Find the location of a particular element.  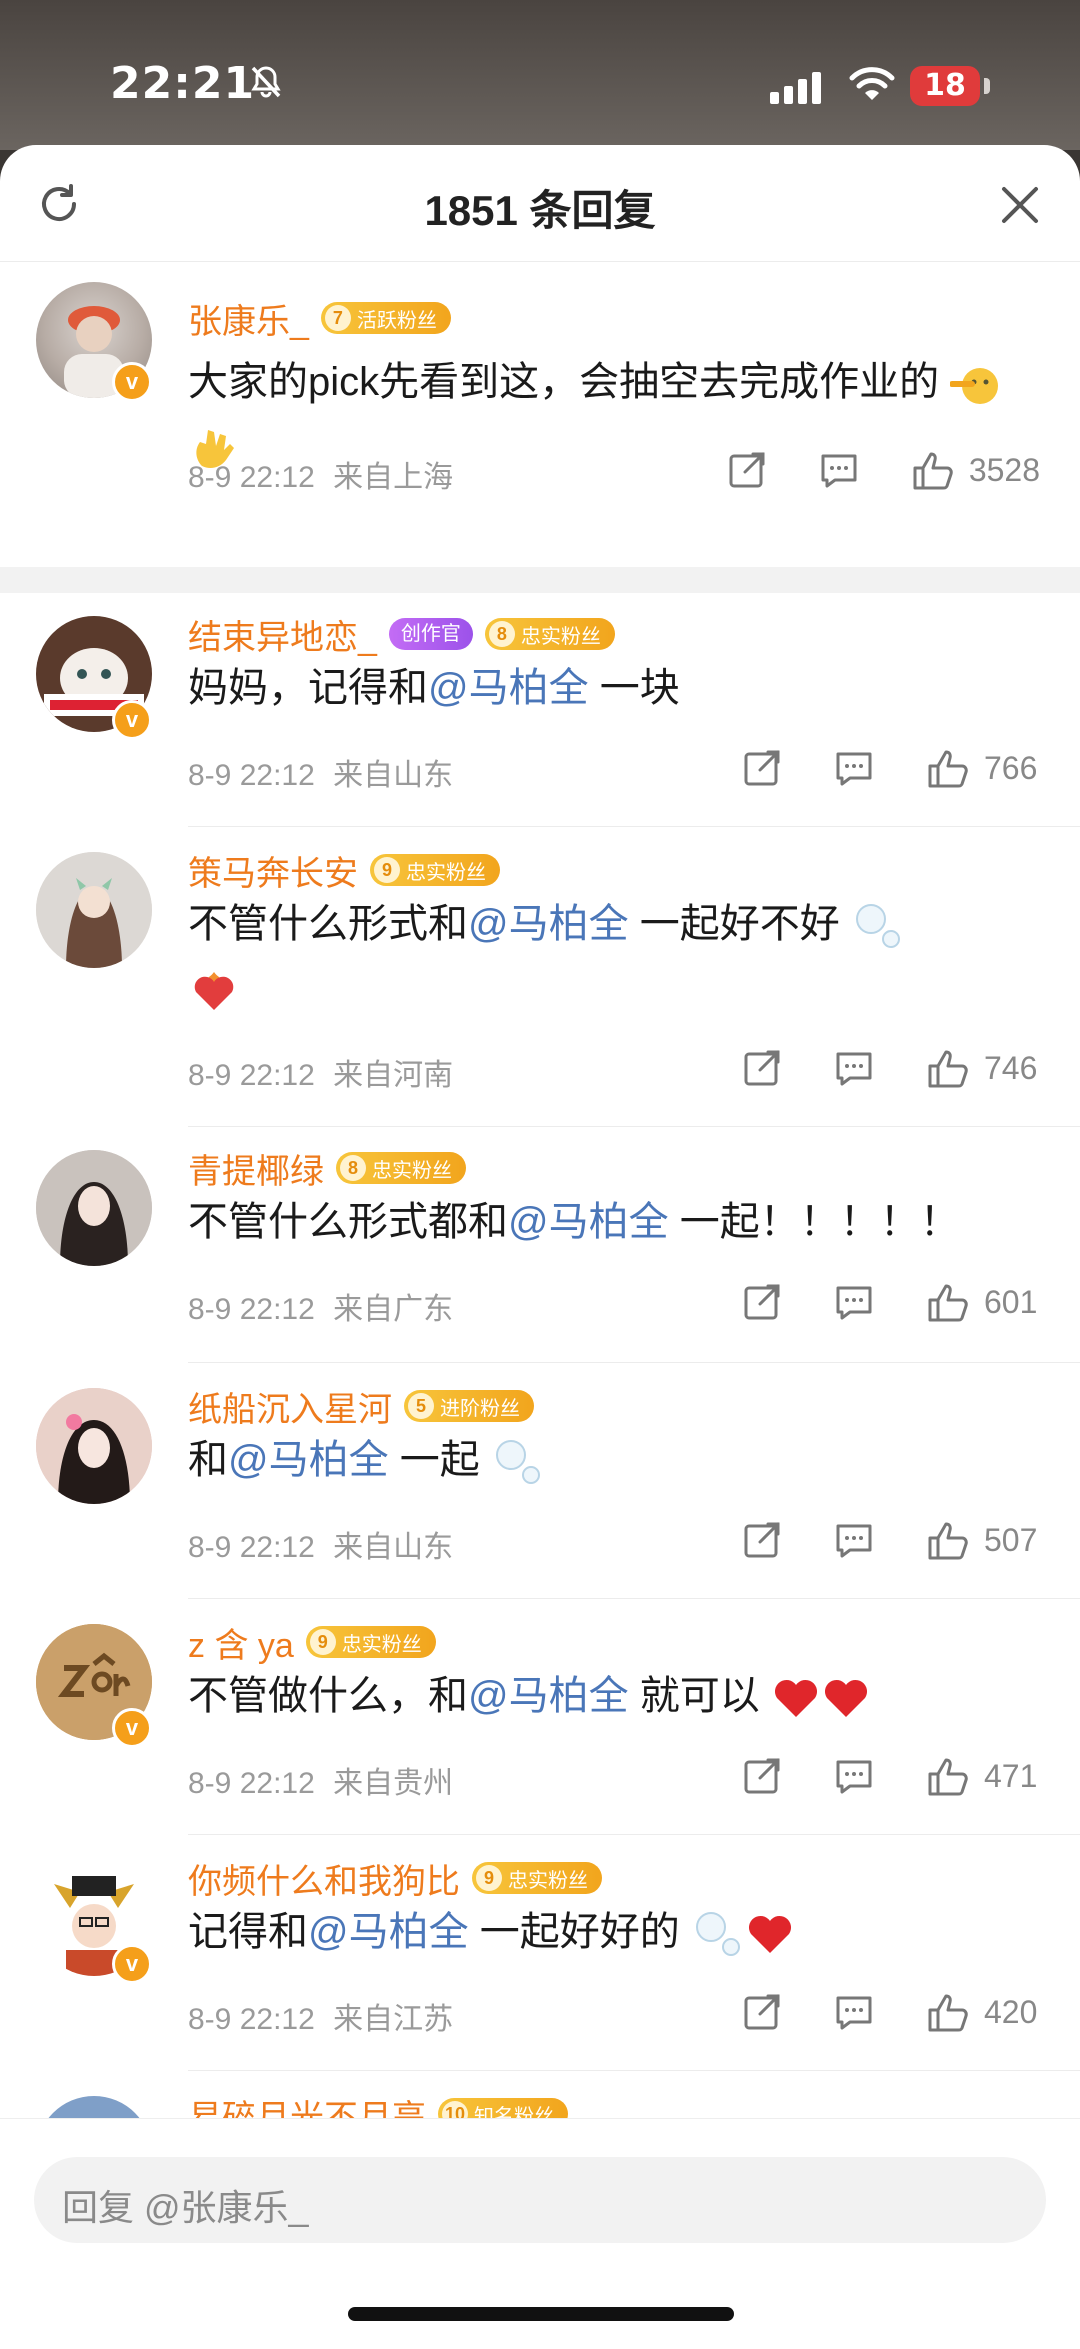

bell-slash-icon is located at coordinates (266, 82).